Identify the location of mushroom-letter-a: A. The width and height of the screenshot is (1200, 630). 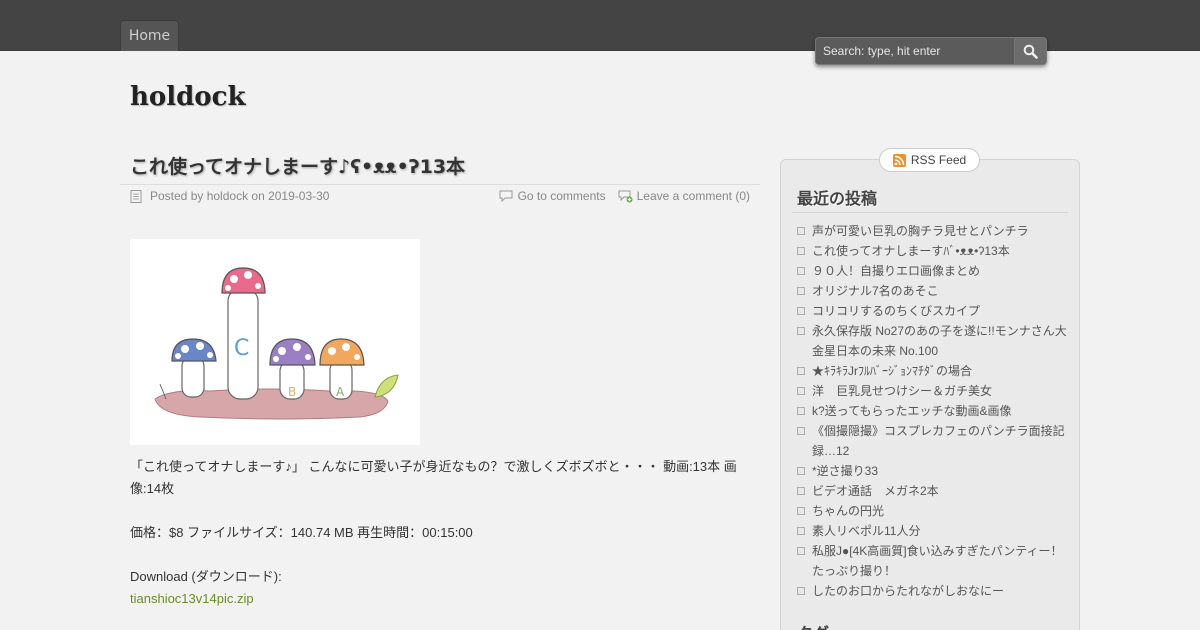
(340, 392).